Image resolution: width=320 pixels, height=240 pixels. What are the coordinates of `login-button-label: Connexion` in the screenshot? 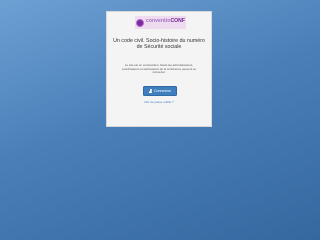 It's located at (162, 91).